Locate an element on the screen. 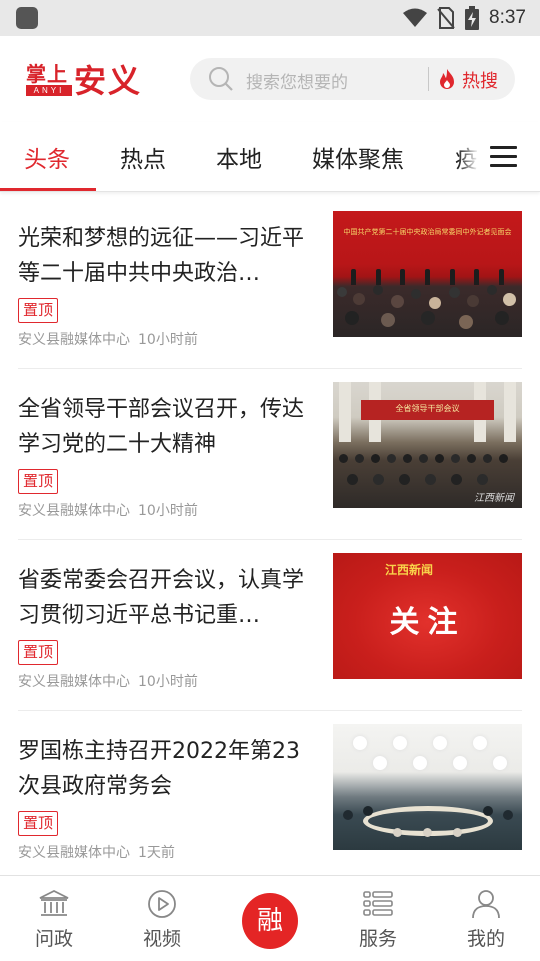 This screenshot has width=540, height=961. status-time: 8:37 is located at coordinates (507, 17).